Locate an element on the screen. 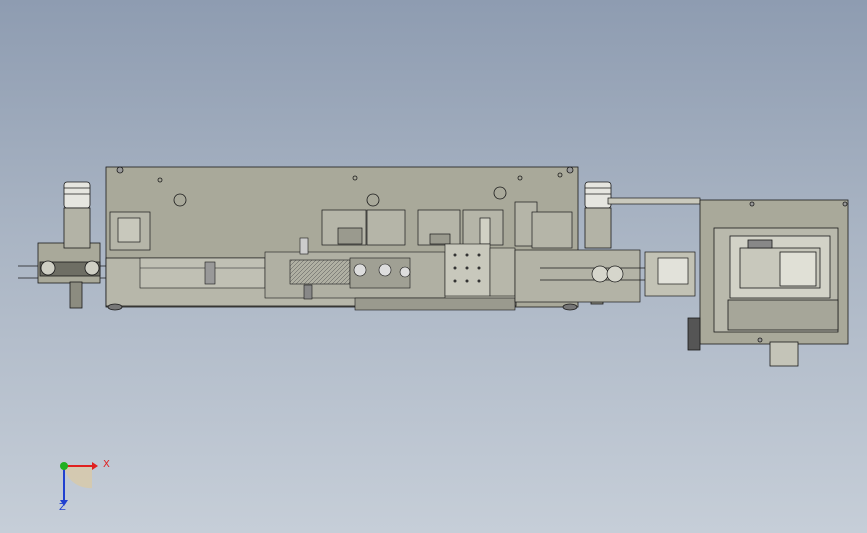  y-axis-dot is located at coordinates (64, 466).